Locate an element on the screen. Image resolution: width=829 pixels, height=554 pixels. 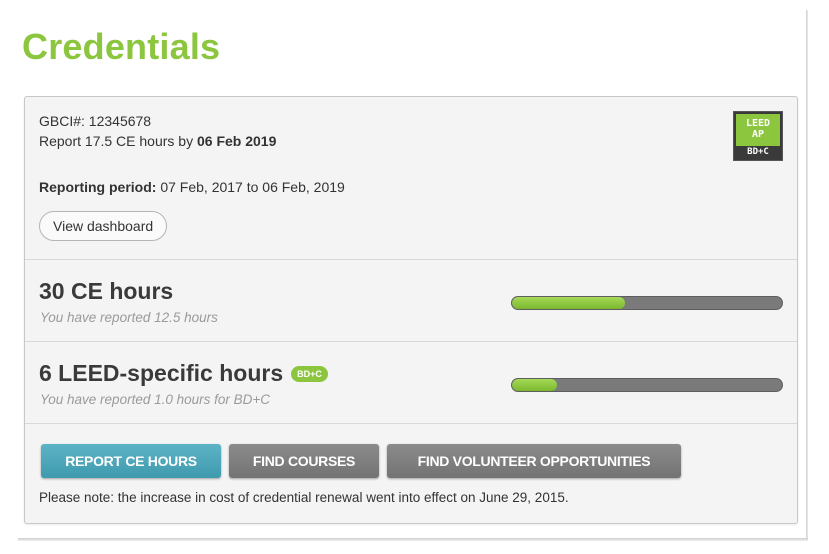
leed-badge-line3: BD+C is located at coordinates (758, 152).